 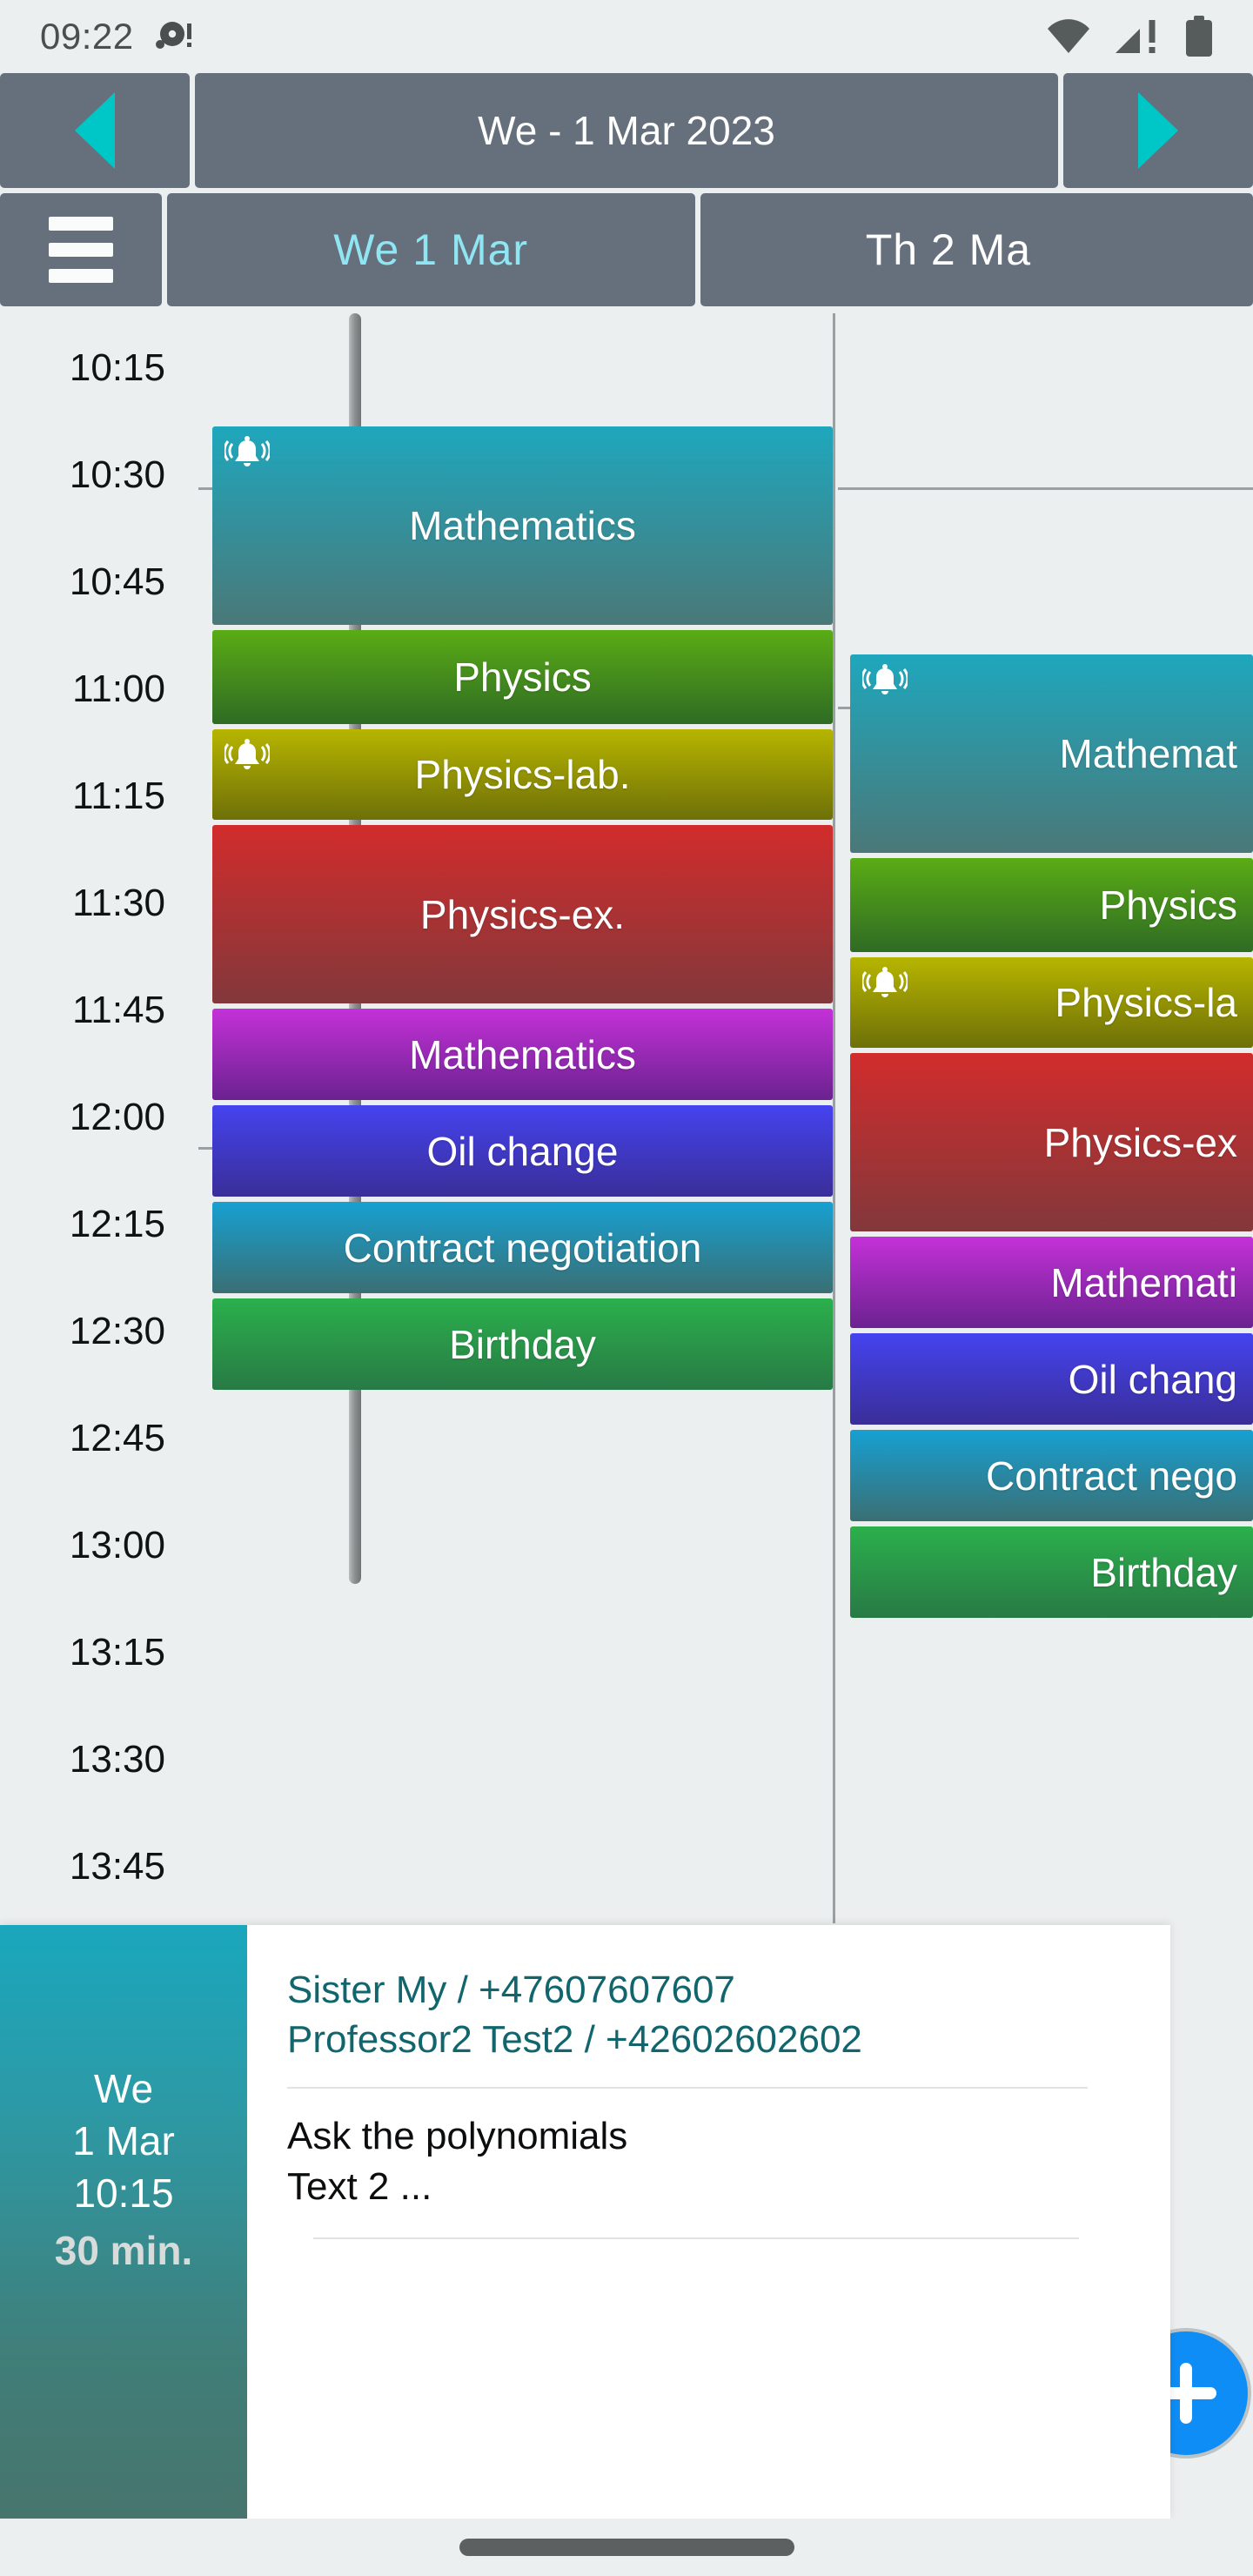 What do you see at coordinates (705, 2040) in the screenshot?
I see `detail-contact-2: Professor2 Test2 / +42602602602` at bounding box center [705, 2040].